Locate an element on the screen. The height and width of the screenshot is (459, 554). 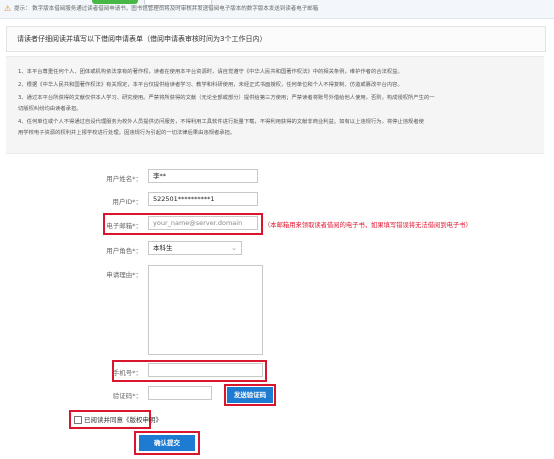
email-label: 电子邮箱*： is located at coordinates (124, 226).